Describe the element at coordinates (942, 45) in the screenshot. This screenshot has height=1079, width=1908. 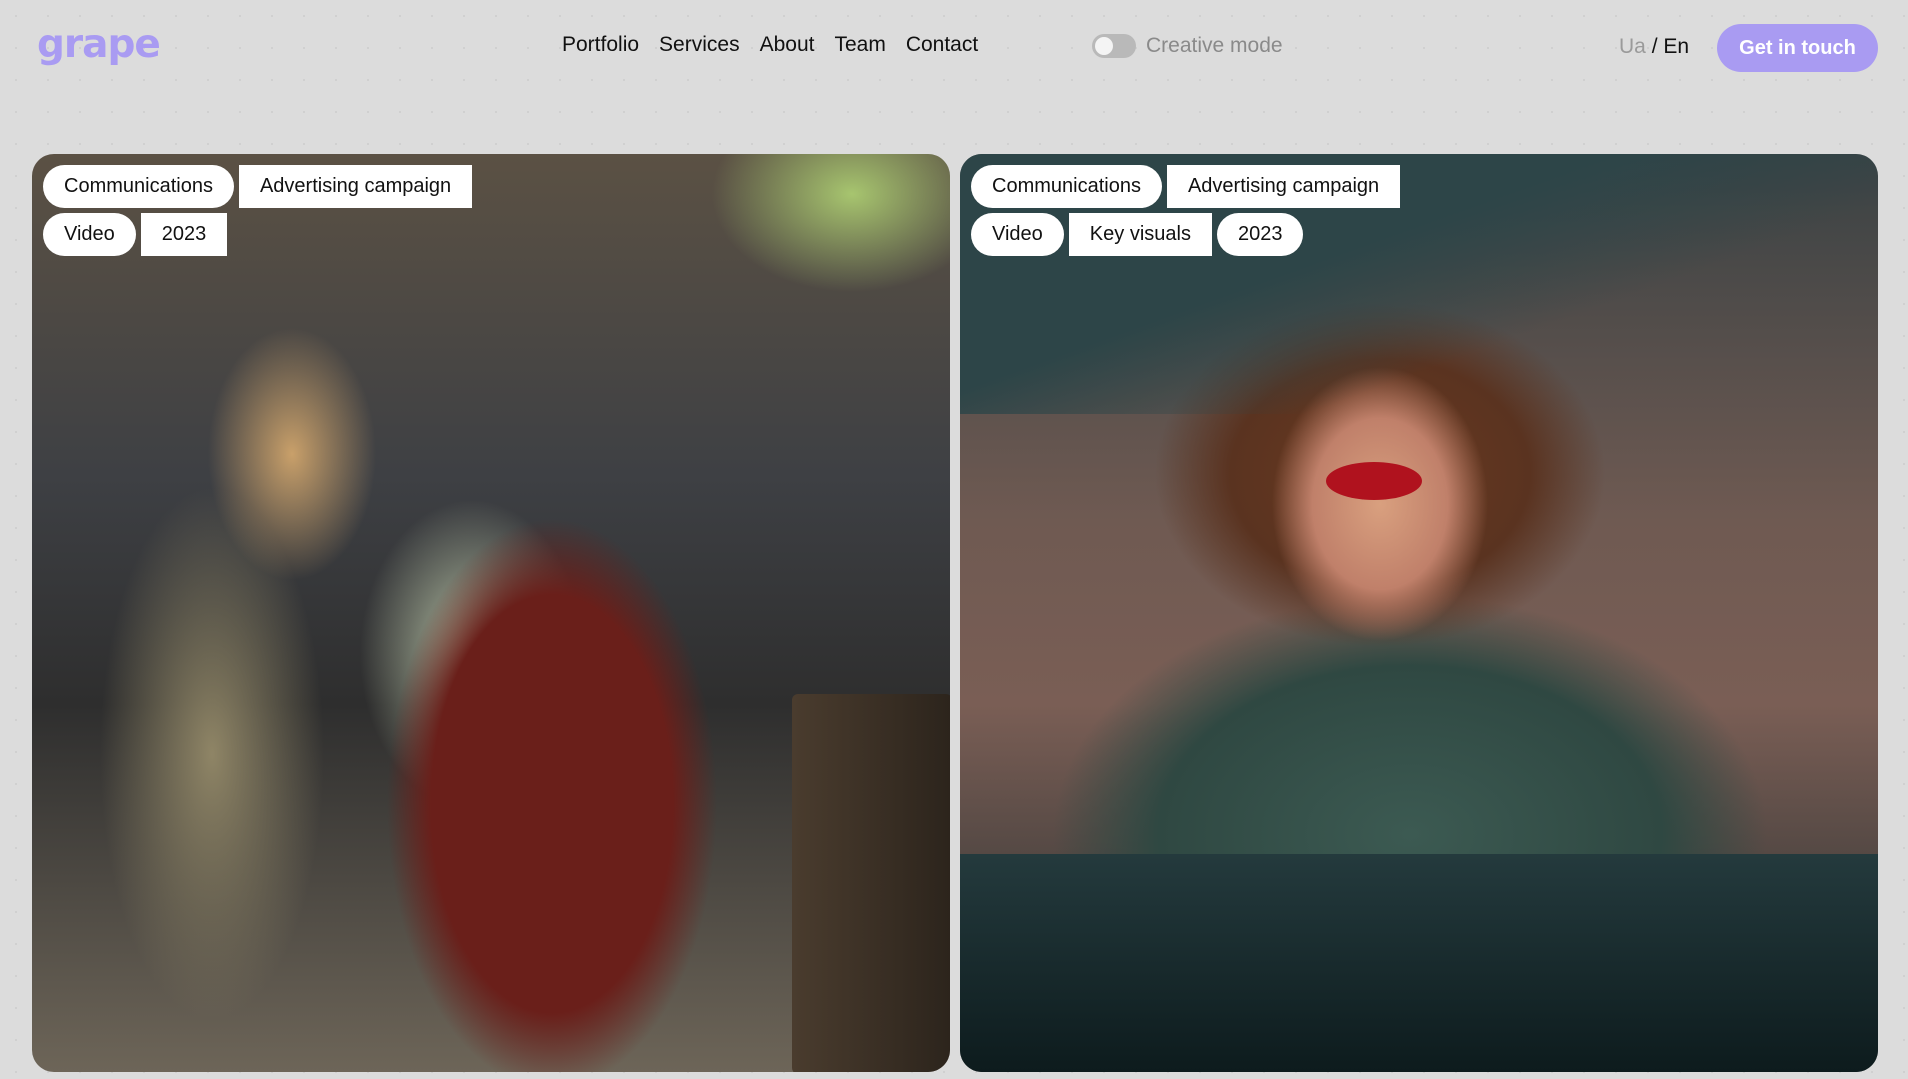
I see `nav-link-contact: Contact` at that location.